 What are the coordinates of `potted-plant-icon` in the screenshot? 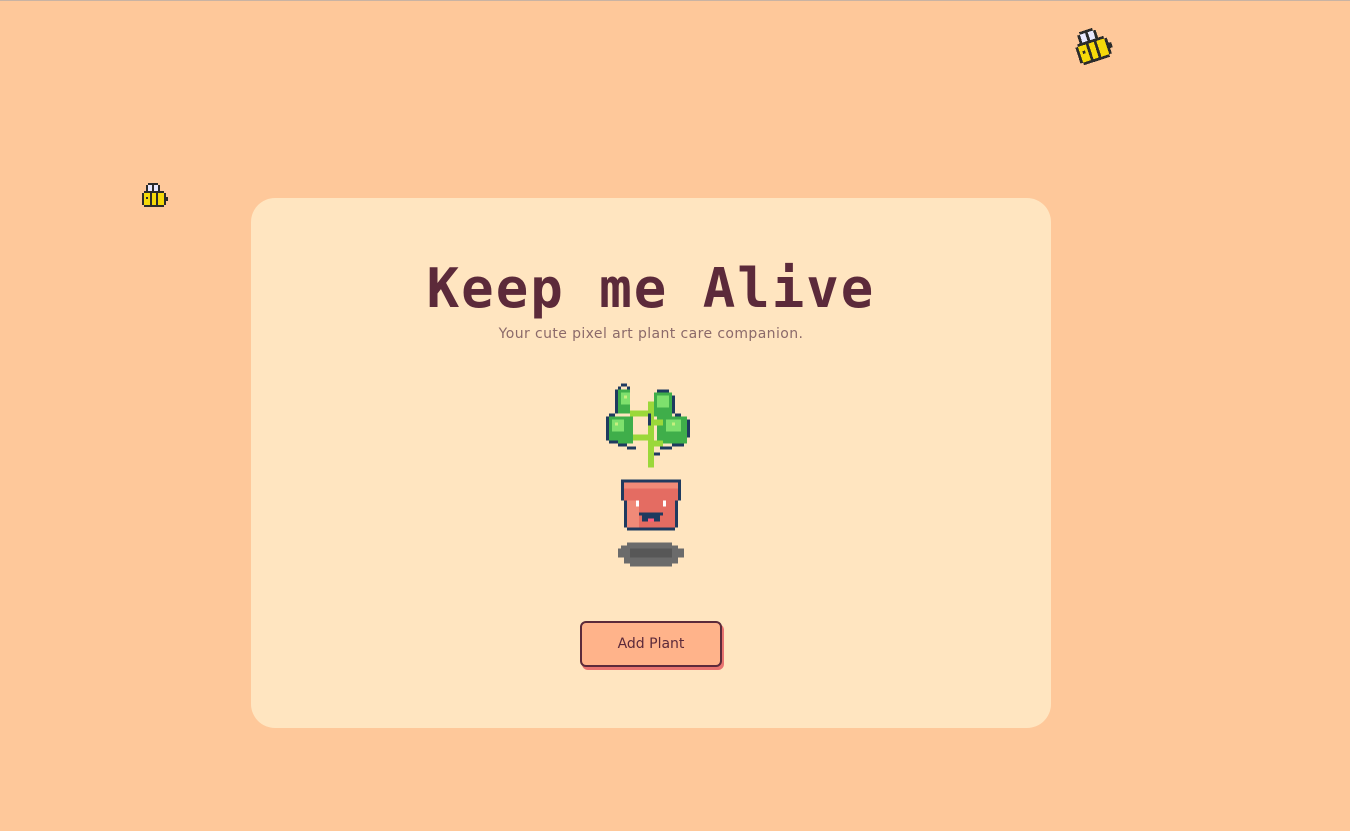 It's located at (651, 480).